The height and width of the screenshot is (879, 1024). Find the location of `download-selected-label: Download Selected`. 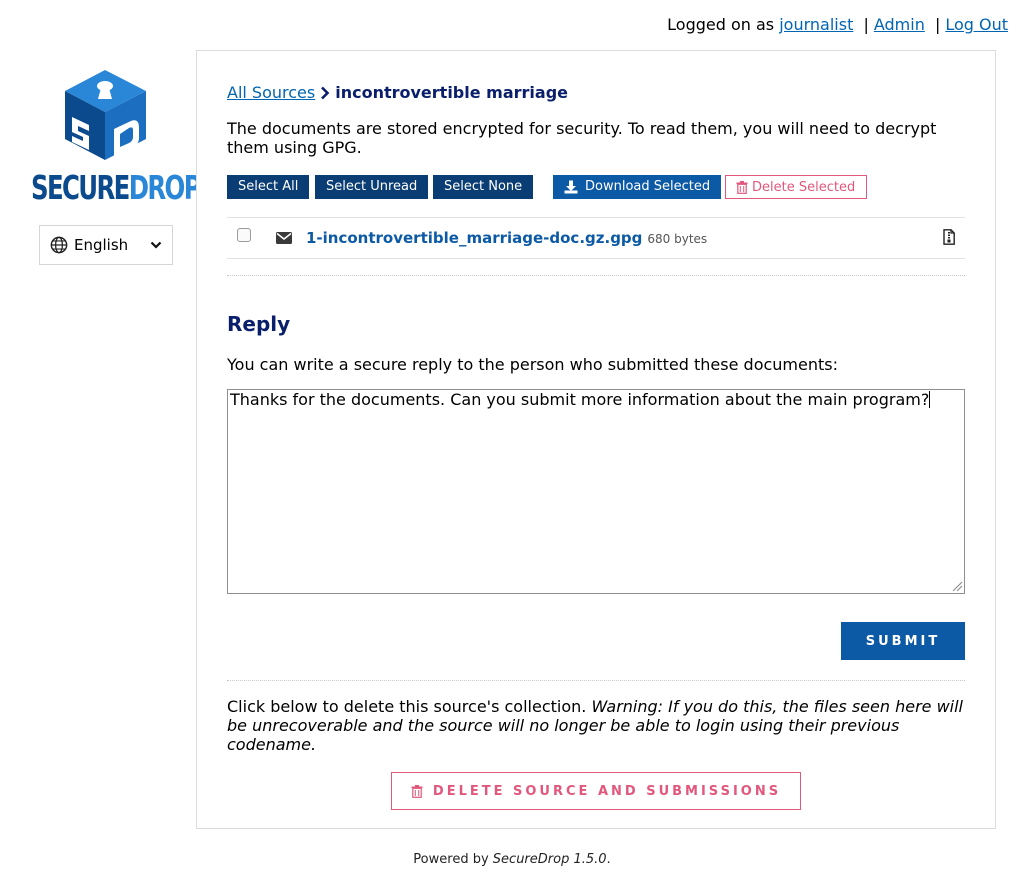

download-selected-label: Download Selected is located at coordinates (648, 186).